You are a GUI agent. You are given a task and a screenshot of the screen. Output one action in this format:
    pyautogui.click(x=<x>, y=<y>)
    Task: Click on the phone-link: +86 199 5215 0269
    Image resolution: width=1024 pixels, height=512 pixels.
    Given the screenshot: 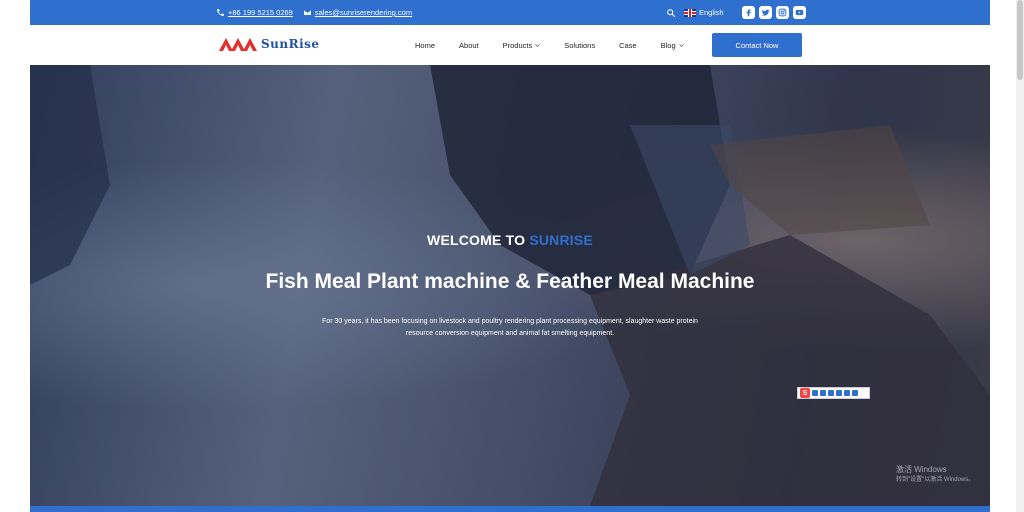 What is the action you would take?
    pyautogui.click(x=254, y=12)
    